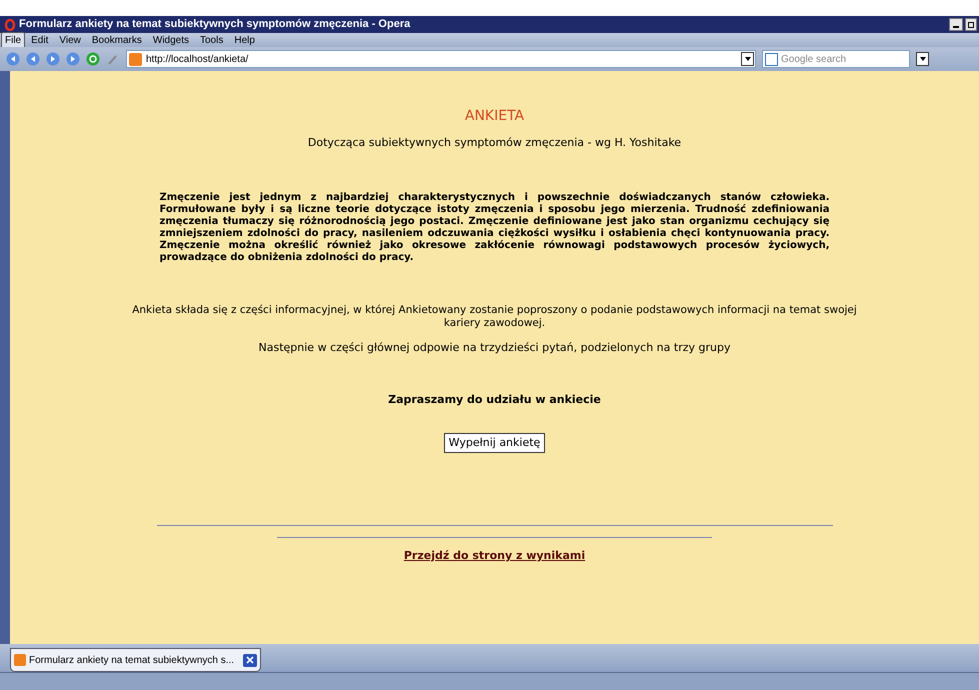  What do you see at coordinates (495, 556) in the screenshot?
I see `results-link: Przejdź do strony z wynikami` at bounding box center [495, 556].